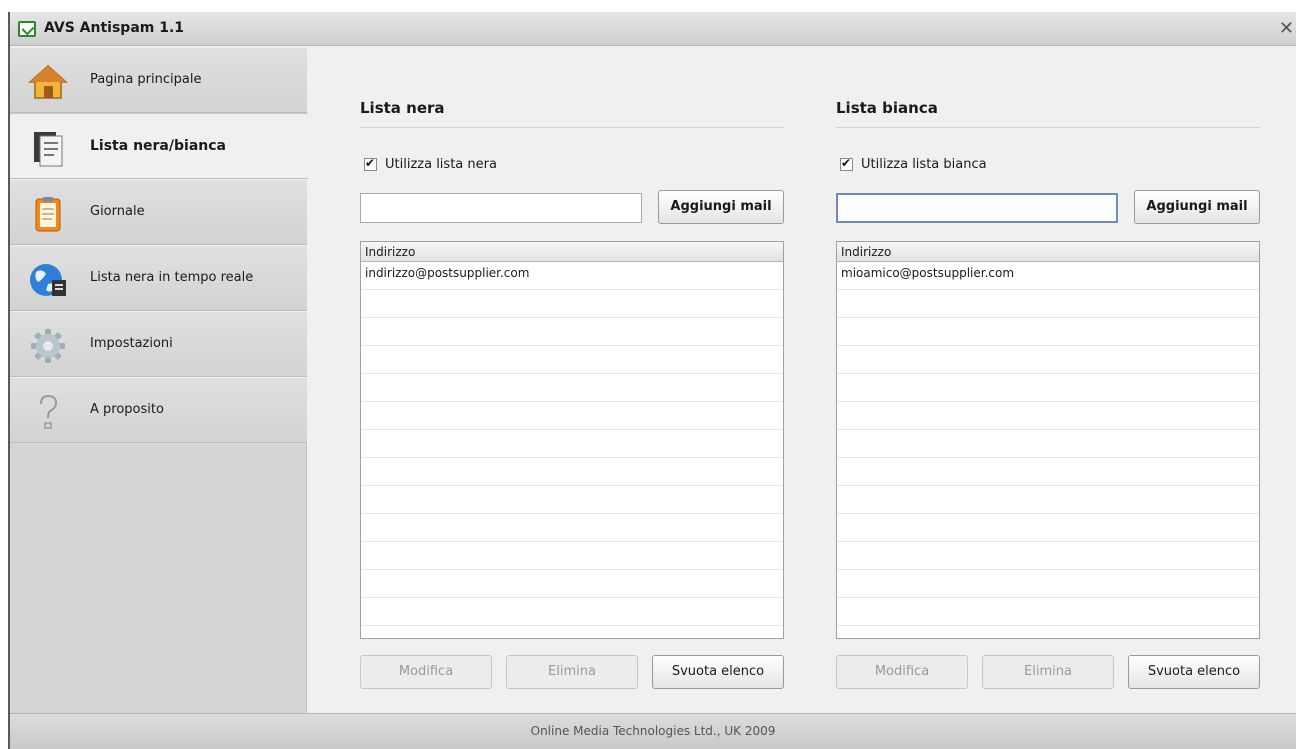 This screenshot has width=1296, height=749. Describe the element at coordinates (1048, 672) in the screenshot. I see `whitelist-delete-button: Elimina` at that location.